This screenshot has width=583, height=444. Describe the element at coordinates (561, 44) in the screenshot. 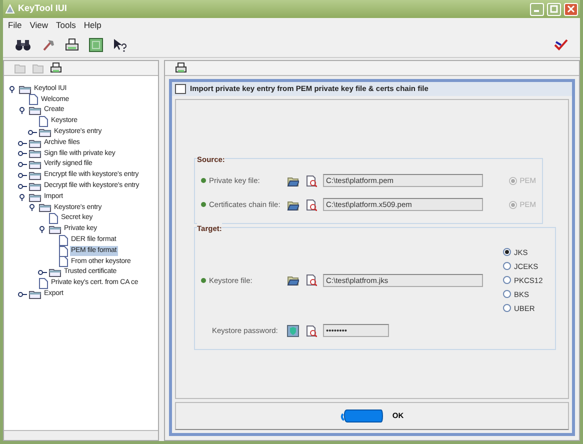

I see `logo-icon` at that location.